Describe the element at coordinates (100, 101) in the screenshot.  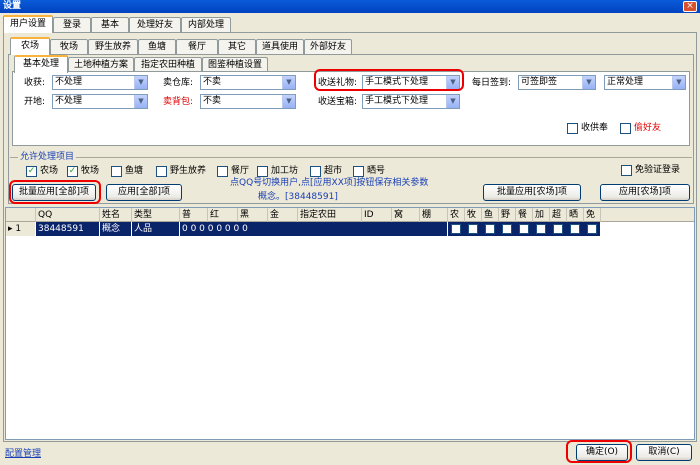
I see `open-select: 不处理 ▼` at that location.